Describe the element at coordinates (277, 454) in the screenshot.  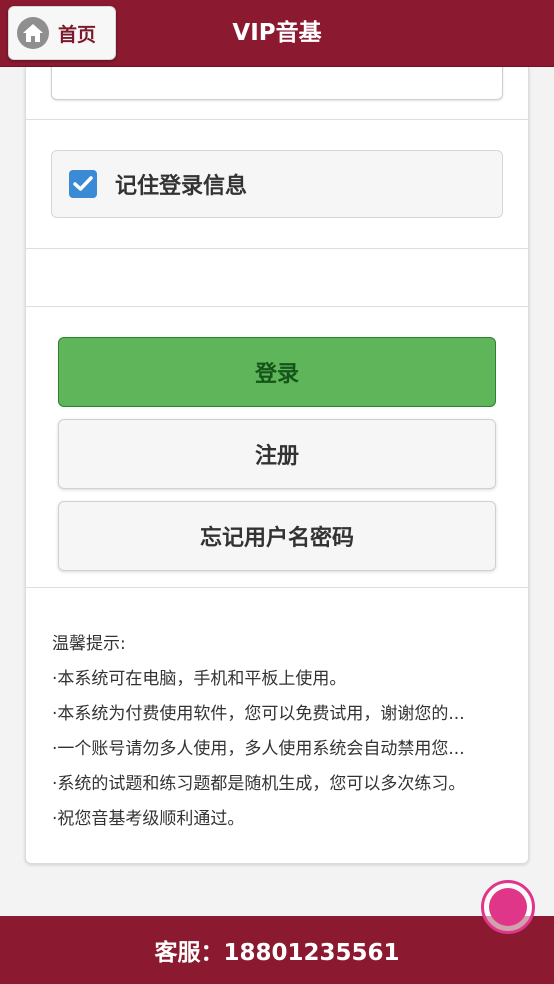
I see `register-button: 注册` at that location.